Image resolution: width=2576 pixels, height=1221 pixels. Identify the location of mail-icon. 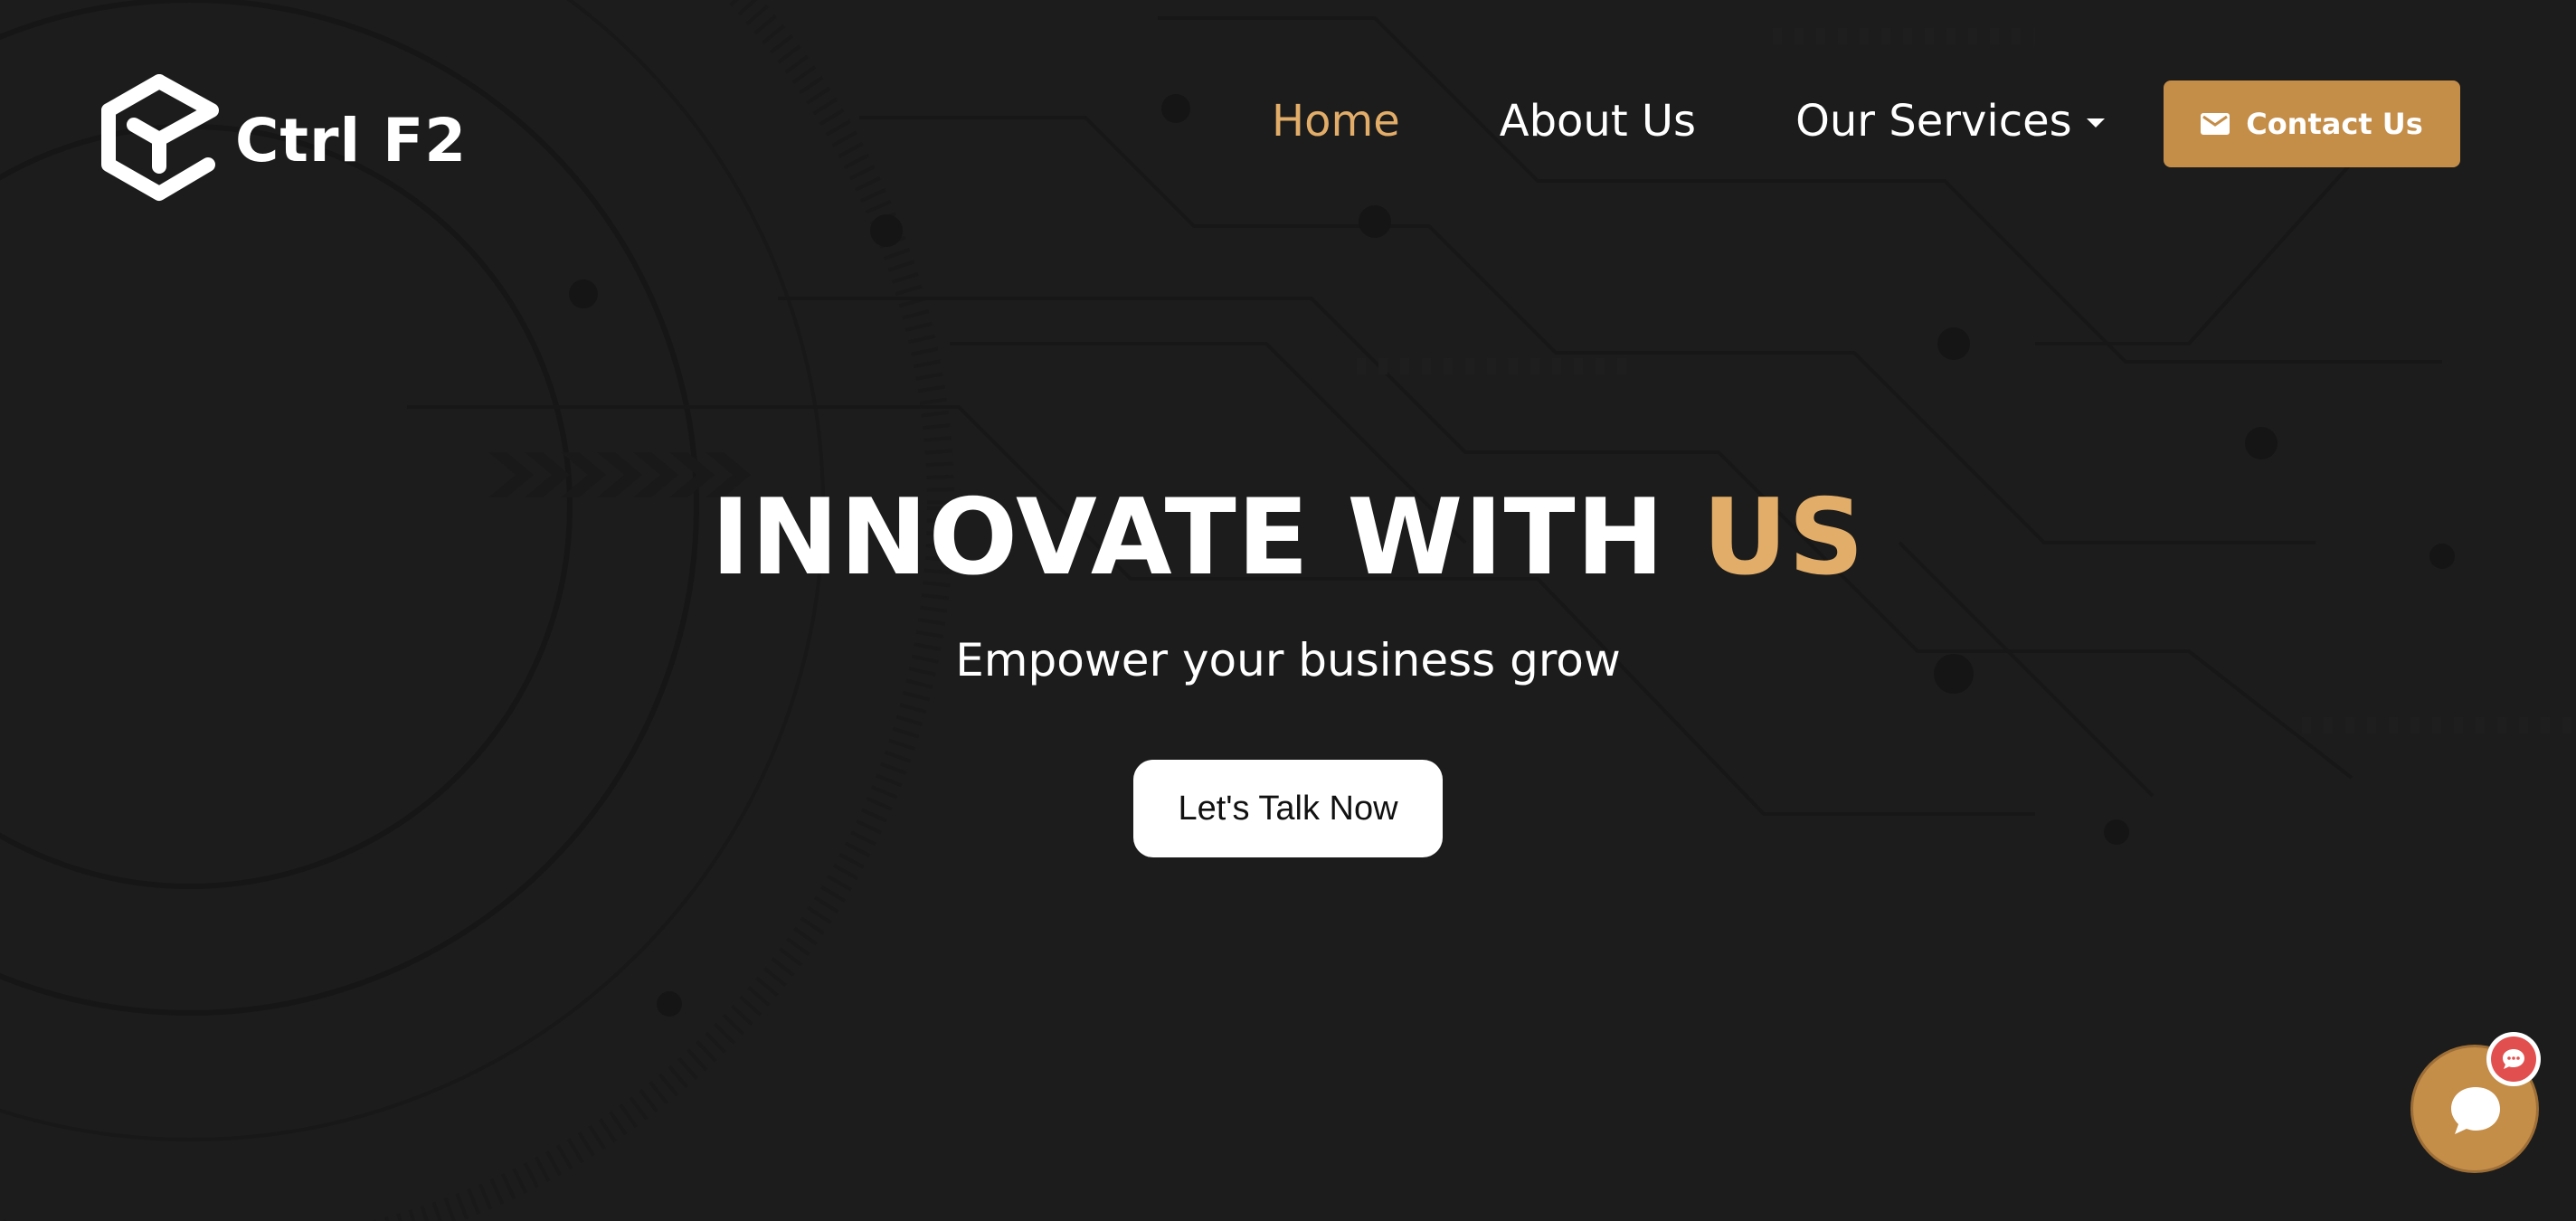
(2216, 124).